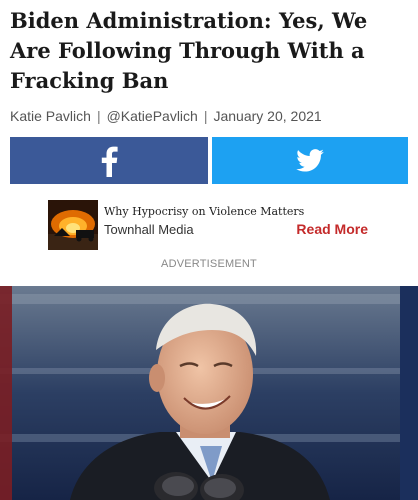  What do you see at coordinates (332, 229) in the screenshot?
I see `read-more-link: Read More` at bounding box center [332, 229].